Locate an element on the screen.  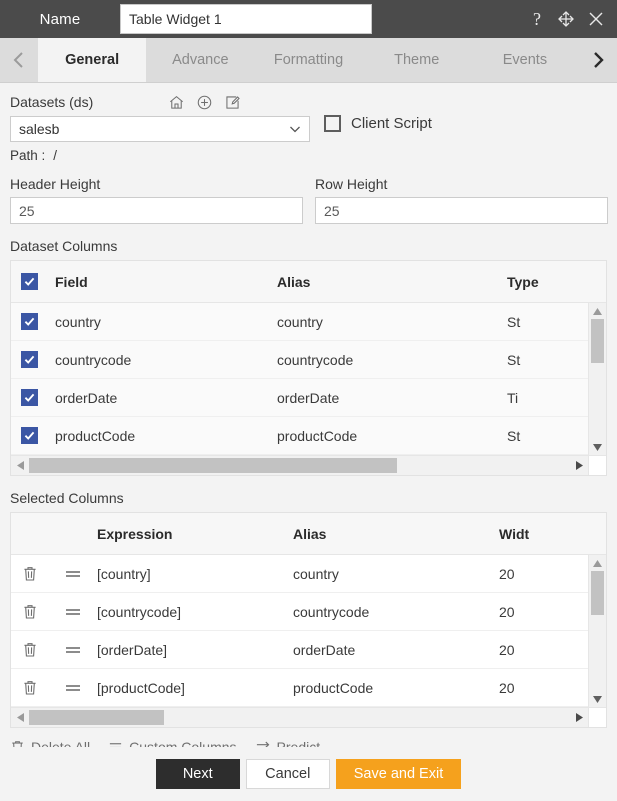
custom-columns-label: Custom Columns is located at coordinates (183, 743).